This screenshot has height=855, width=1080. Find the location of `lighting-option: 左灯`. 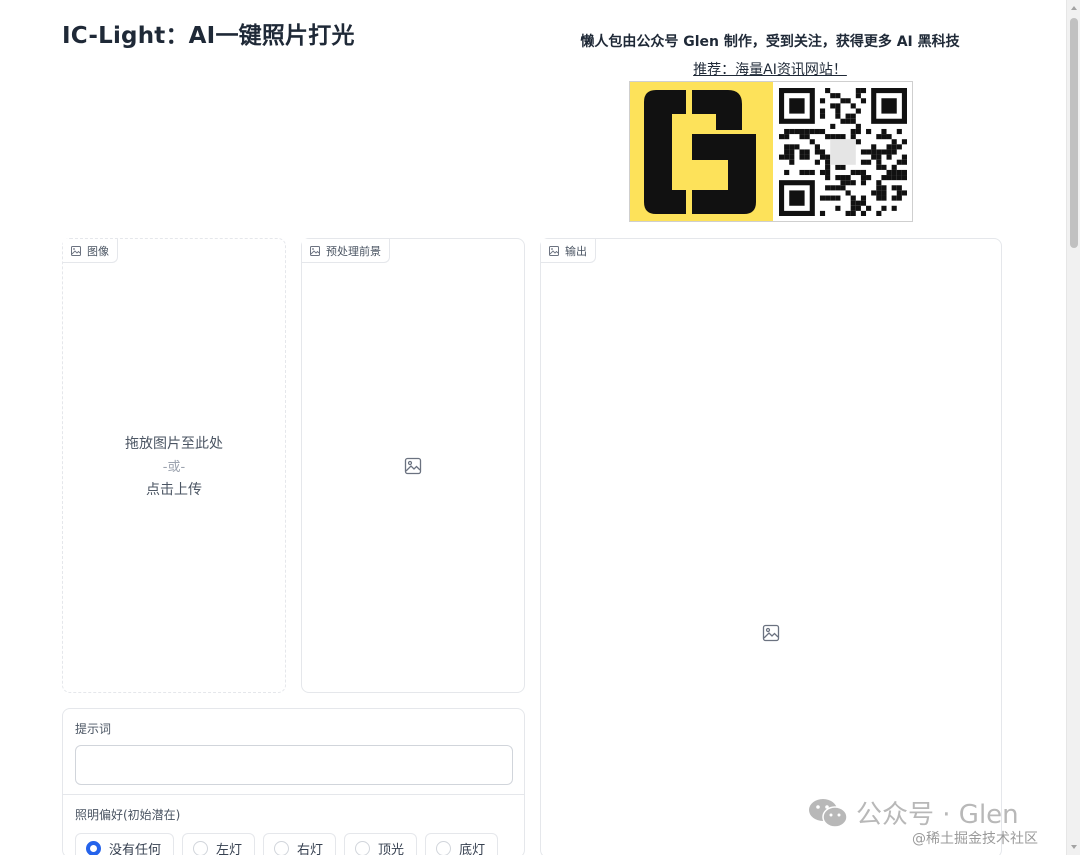

lighting-option: 左灯 is located at coordinates (219, 844).